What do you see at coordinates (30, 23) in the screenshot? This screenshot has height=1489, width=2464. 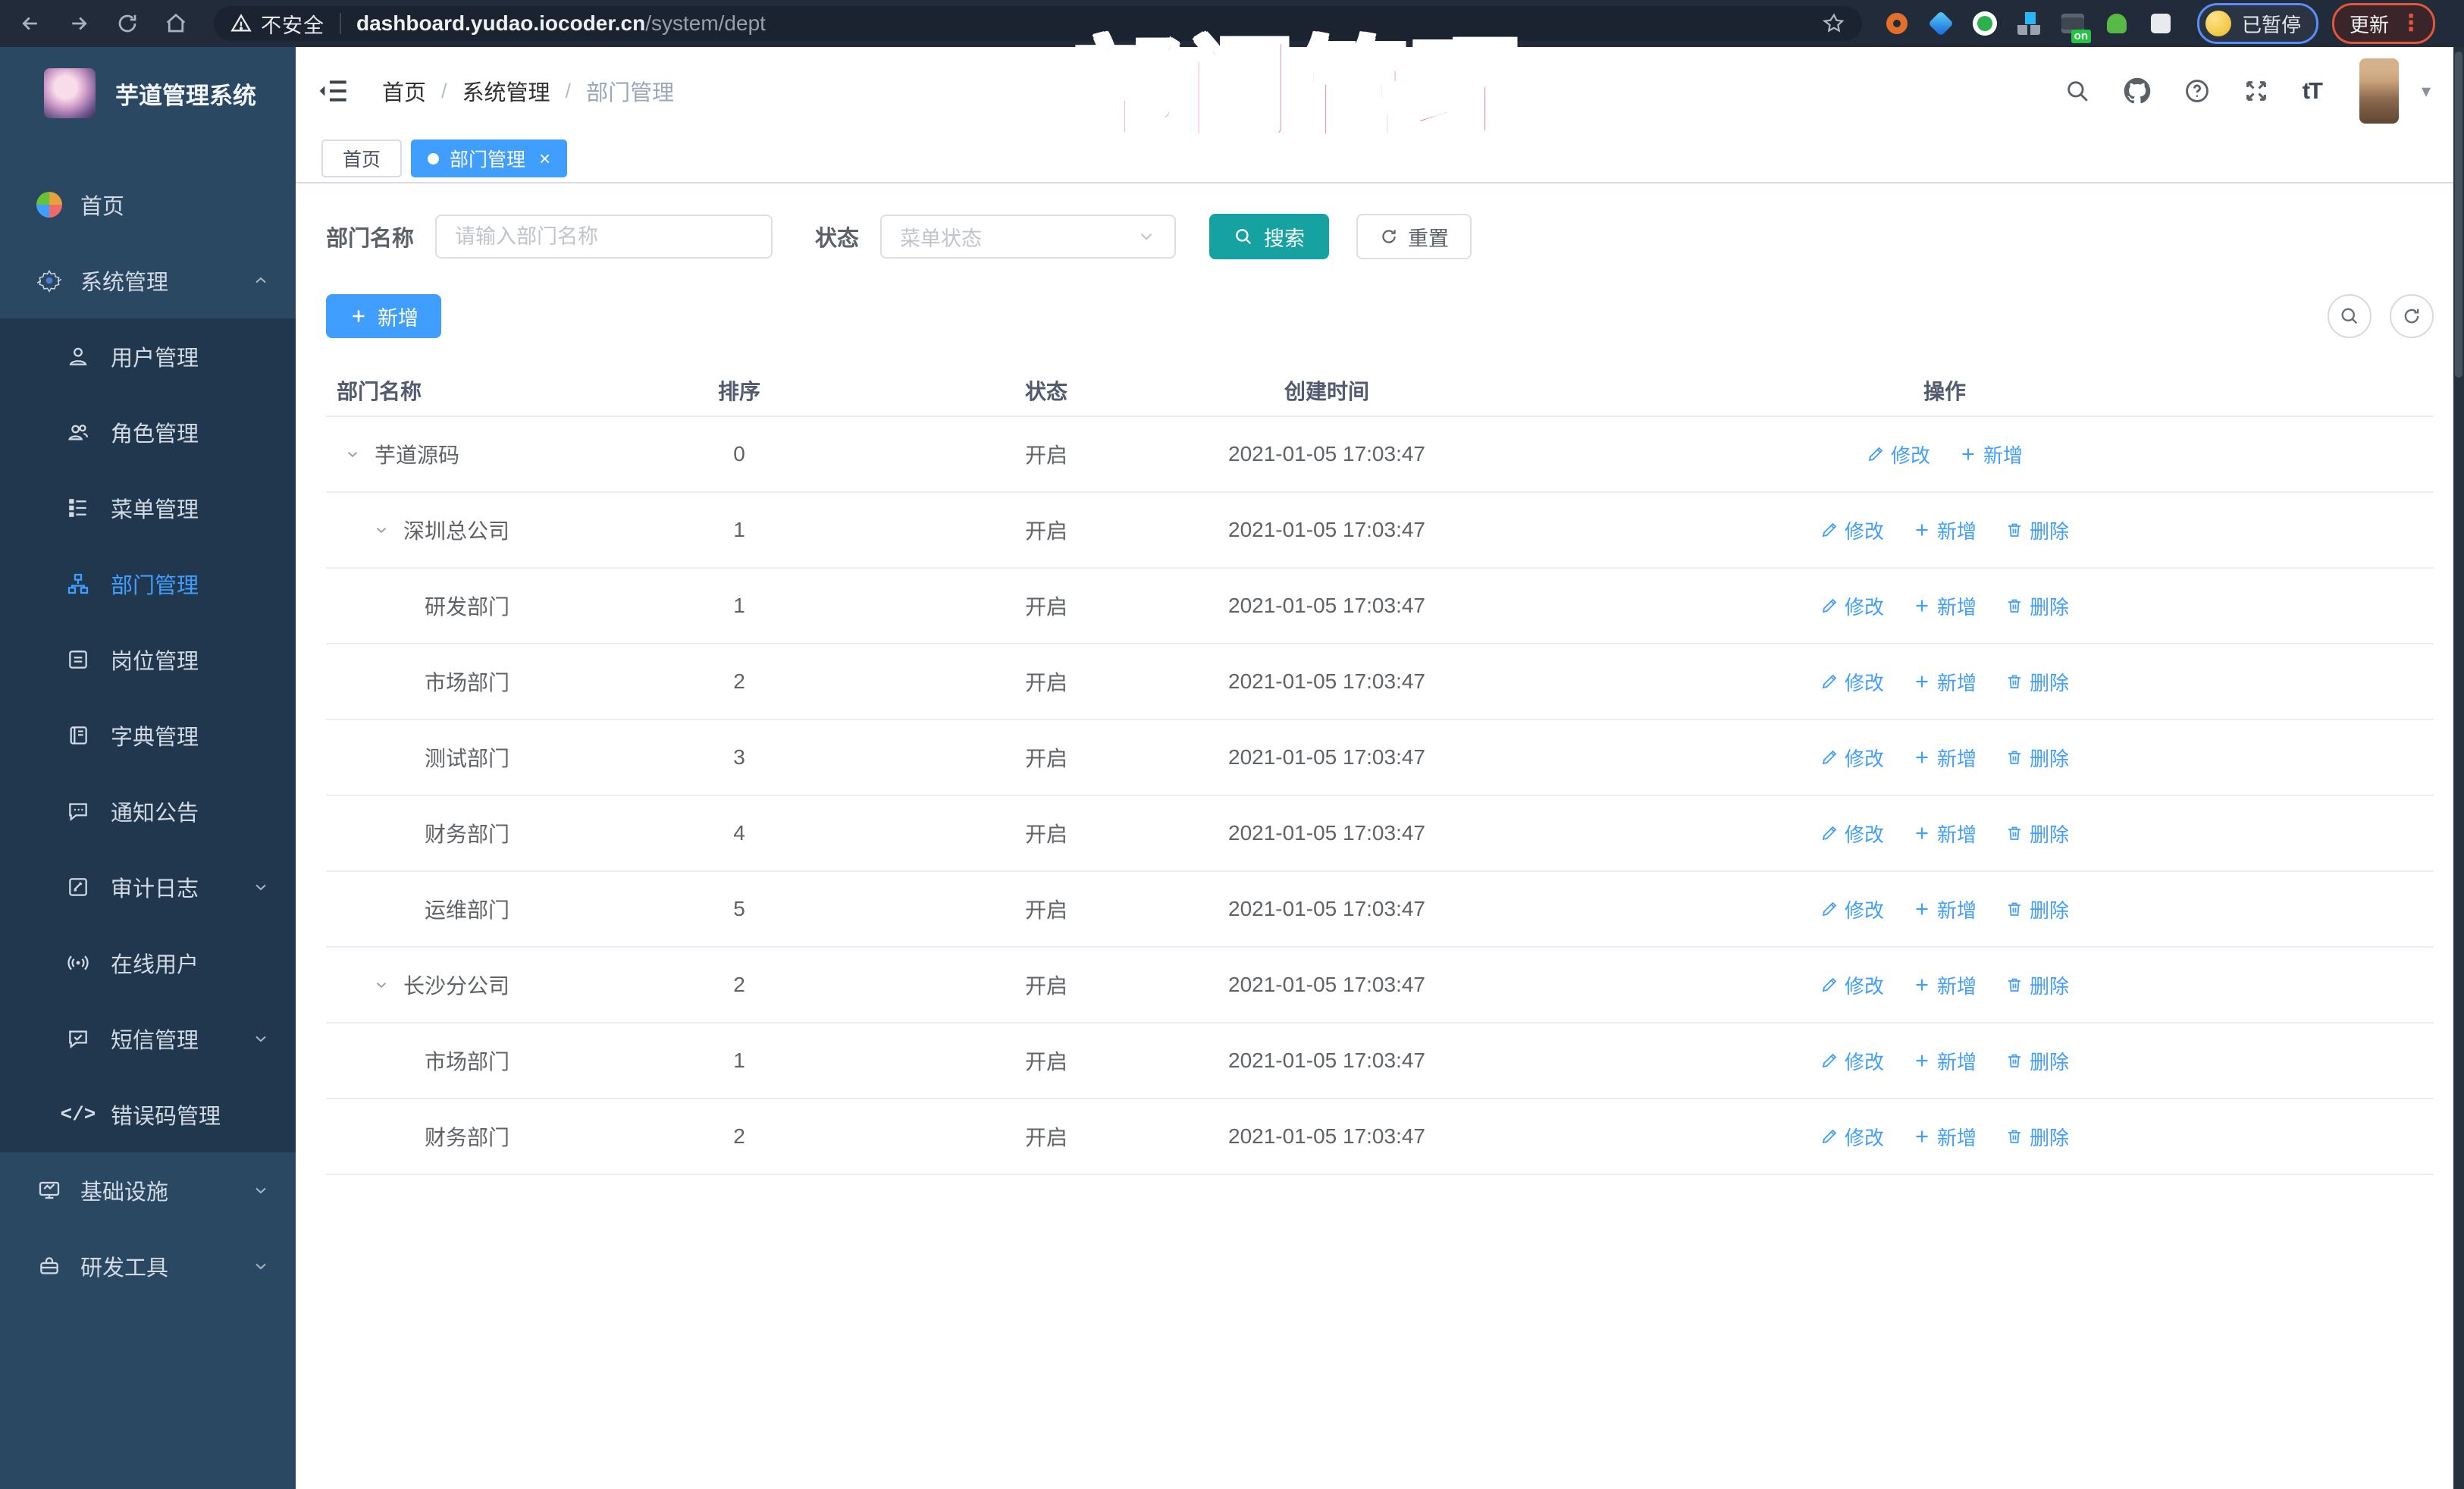 I see `back-icon` at bounding box center [30, 23].